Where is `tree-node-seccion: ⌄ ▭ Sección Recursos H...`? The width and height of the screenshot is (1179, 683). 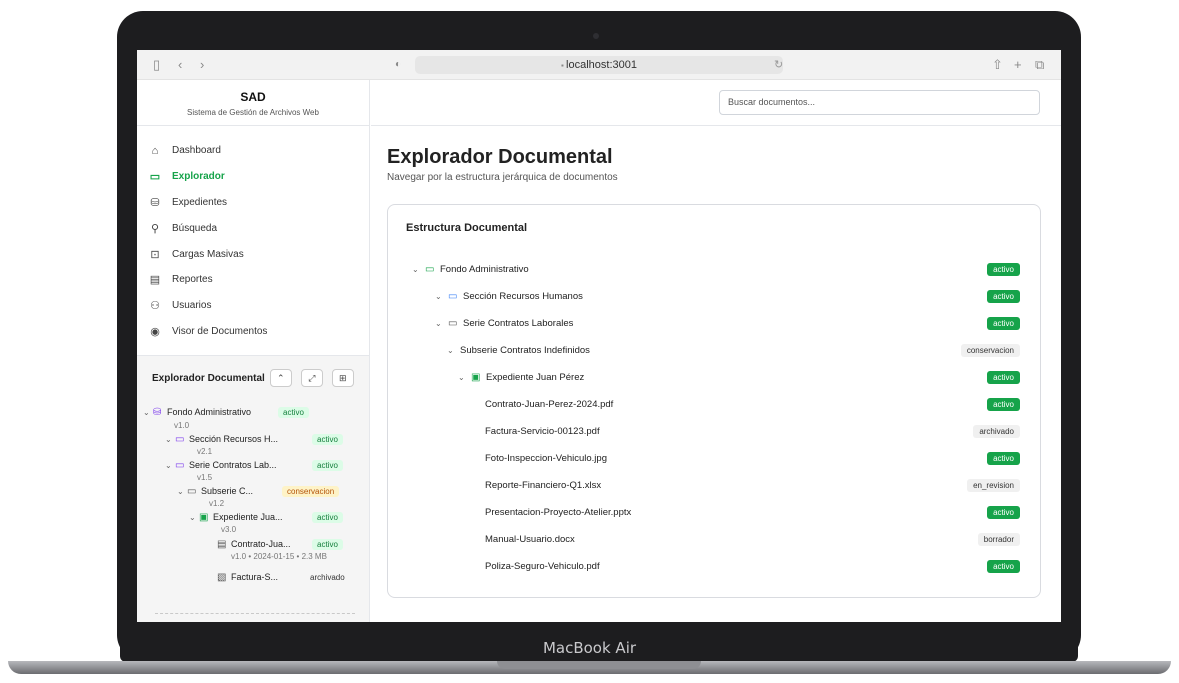 tree-node-seccion: ⌄ ▭ Sección Recursos H... is located at coordinates (221, 439).